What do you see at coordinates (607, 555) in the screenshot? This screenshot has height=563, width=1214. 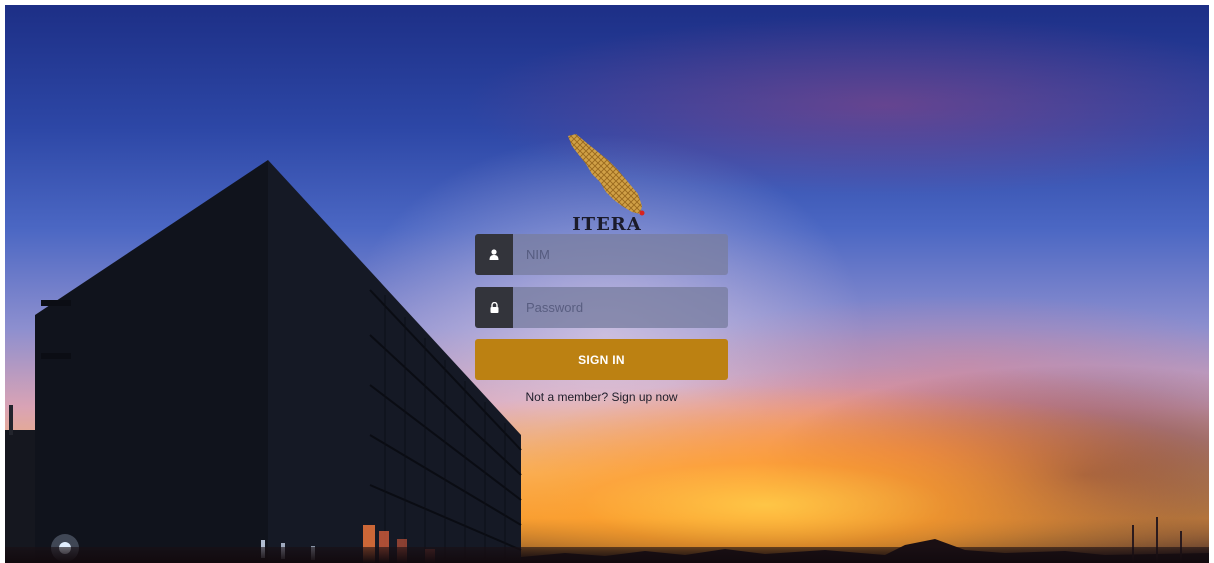 I see `ground-shadow` at bounding box center [607, 555].